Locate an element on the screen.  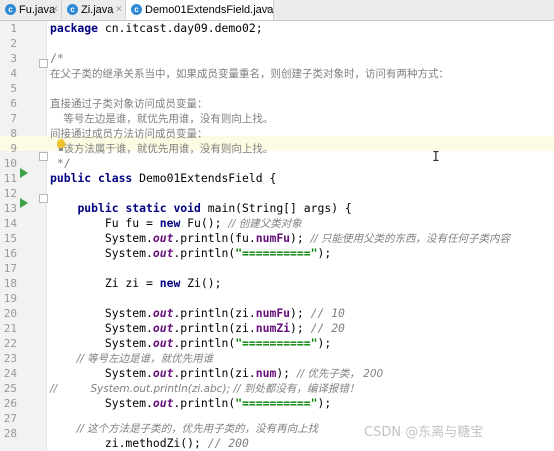
code-line: 等号左边是谁，就优先用谁，没有则向上找。 is located at coordinates (302, 118).